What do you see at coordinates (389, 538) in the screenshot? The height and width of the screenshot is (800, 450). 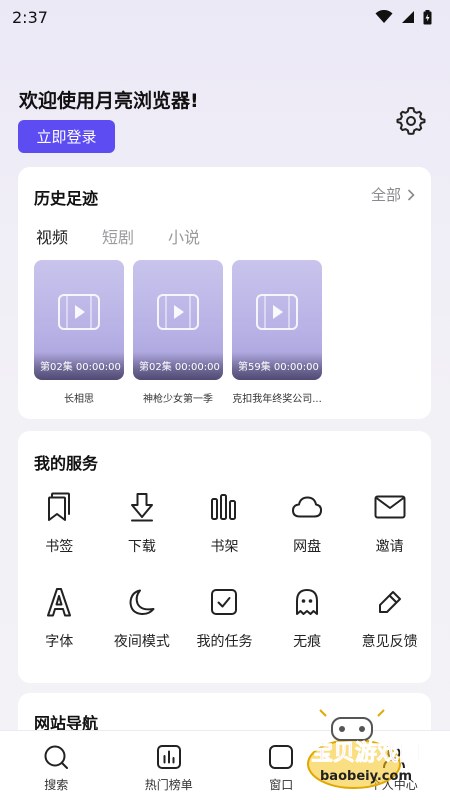 I see `service-invite: 邀请` at bounding box center [389, 538].